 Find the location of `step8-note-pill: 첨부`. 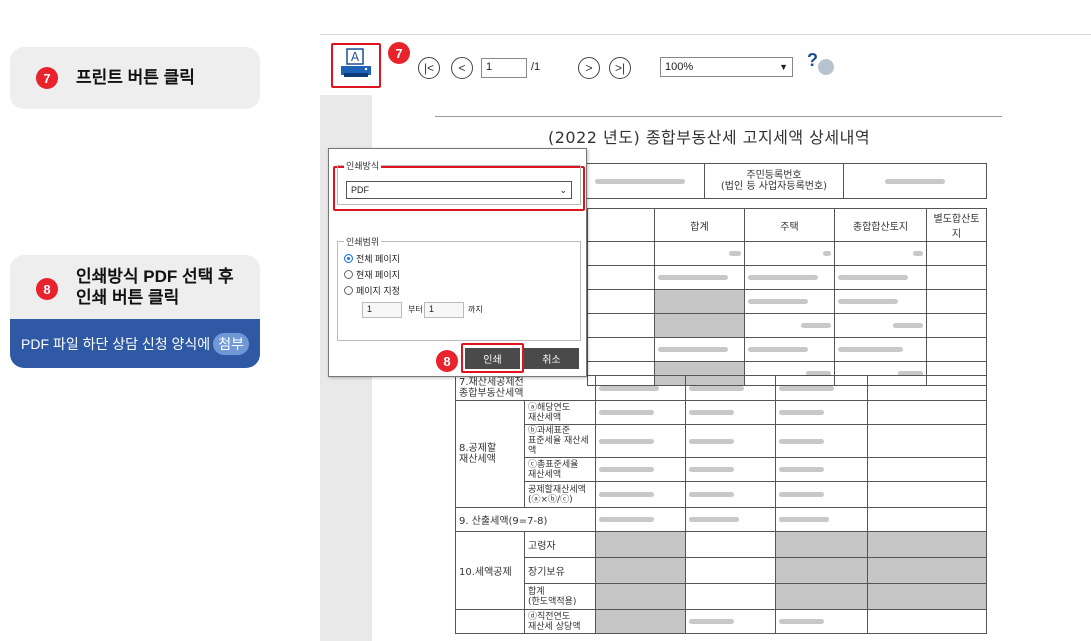

step8-note-pill: 첨부 is located at coordinates (231, 343).